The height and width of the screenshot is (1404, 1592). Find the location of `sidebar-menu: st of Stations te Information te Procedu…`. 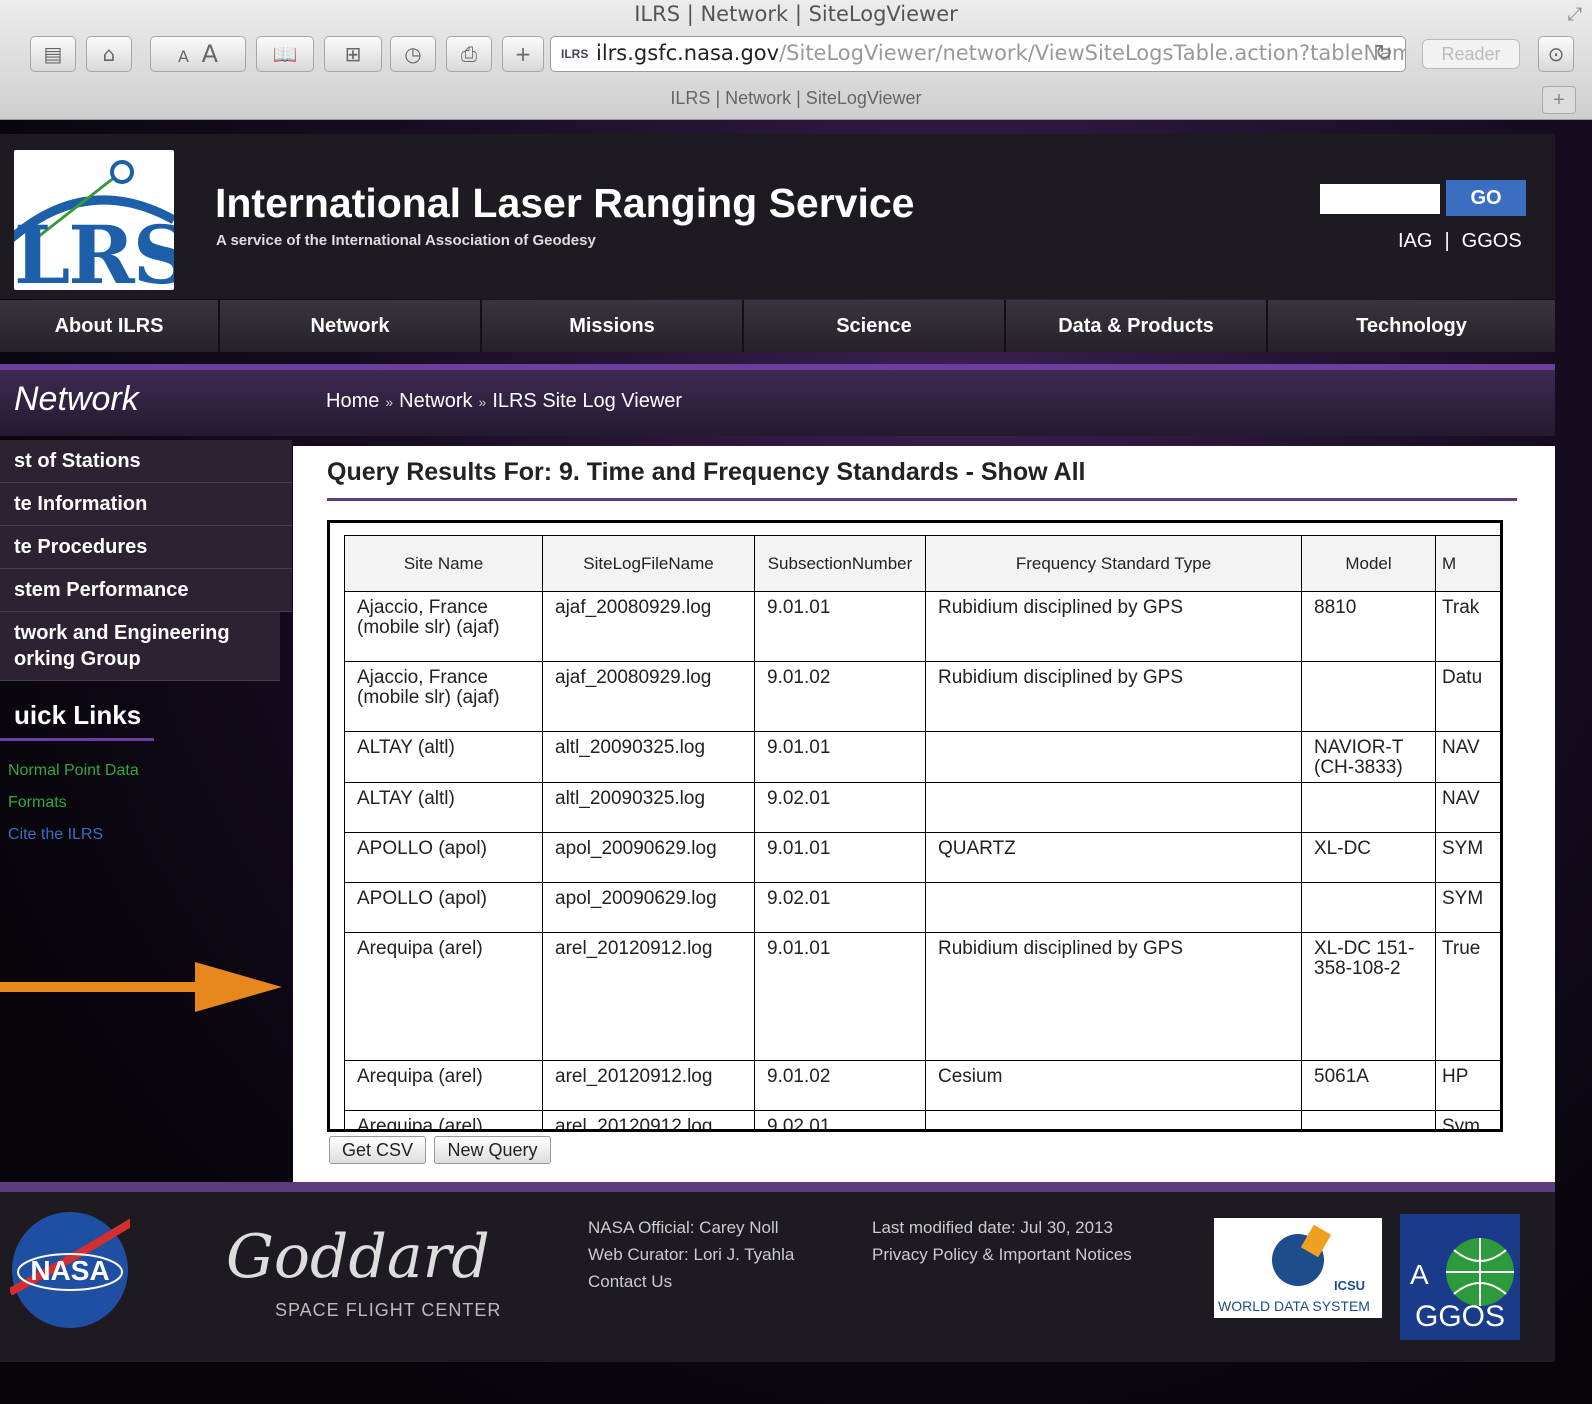

sidebar-menu: st of Stations te Information te Procedu… is located at coordinates (146, 560).